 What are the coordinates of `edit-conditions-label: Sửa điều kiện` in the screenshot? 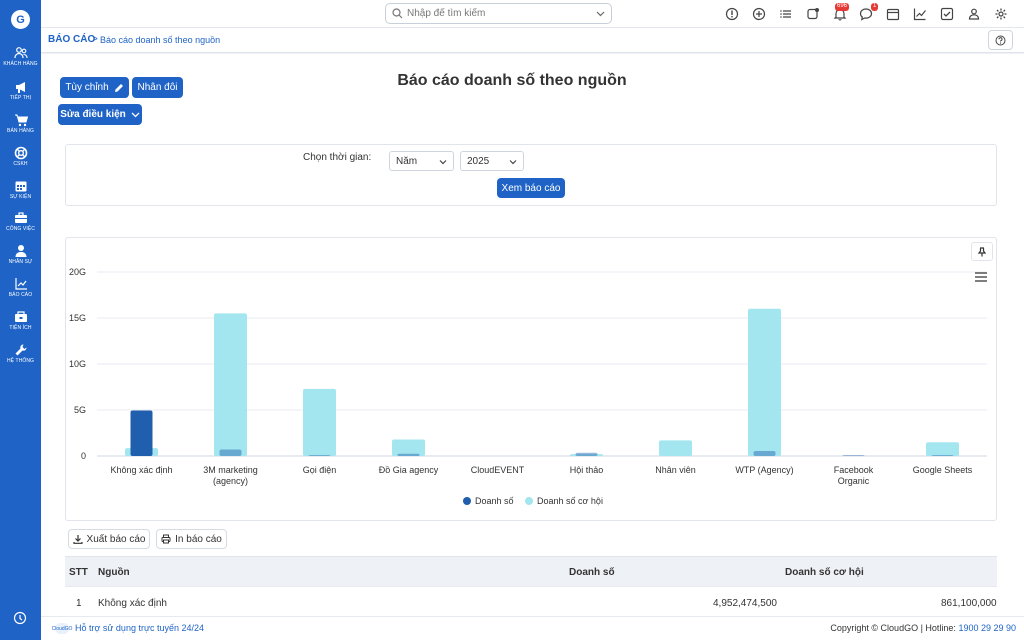 It's located at (93, 114).